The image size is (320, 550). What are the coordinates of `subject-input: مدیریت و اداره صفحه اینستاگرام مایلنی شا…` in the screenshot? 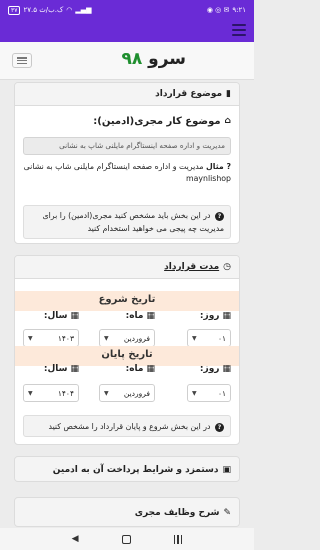 It's located at (127, 146).